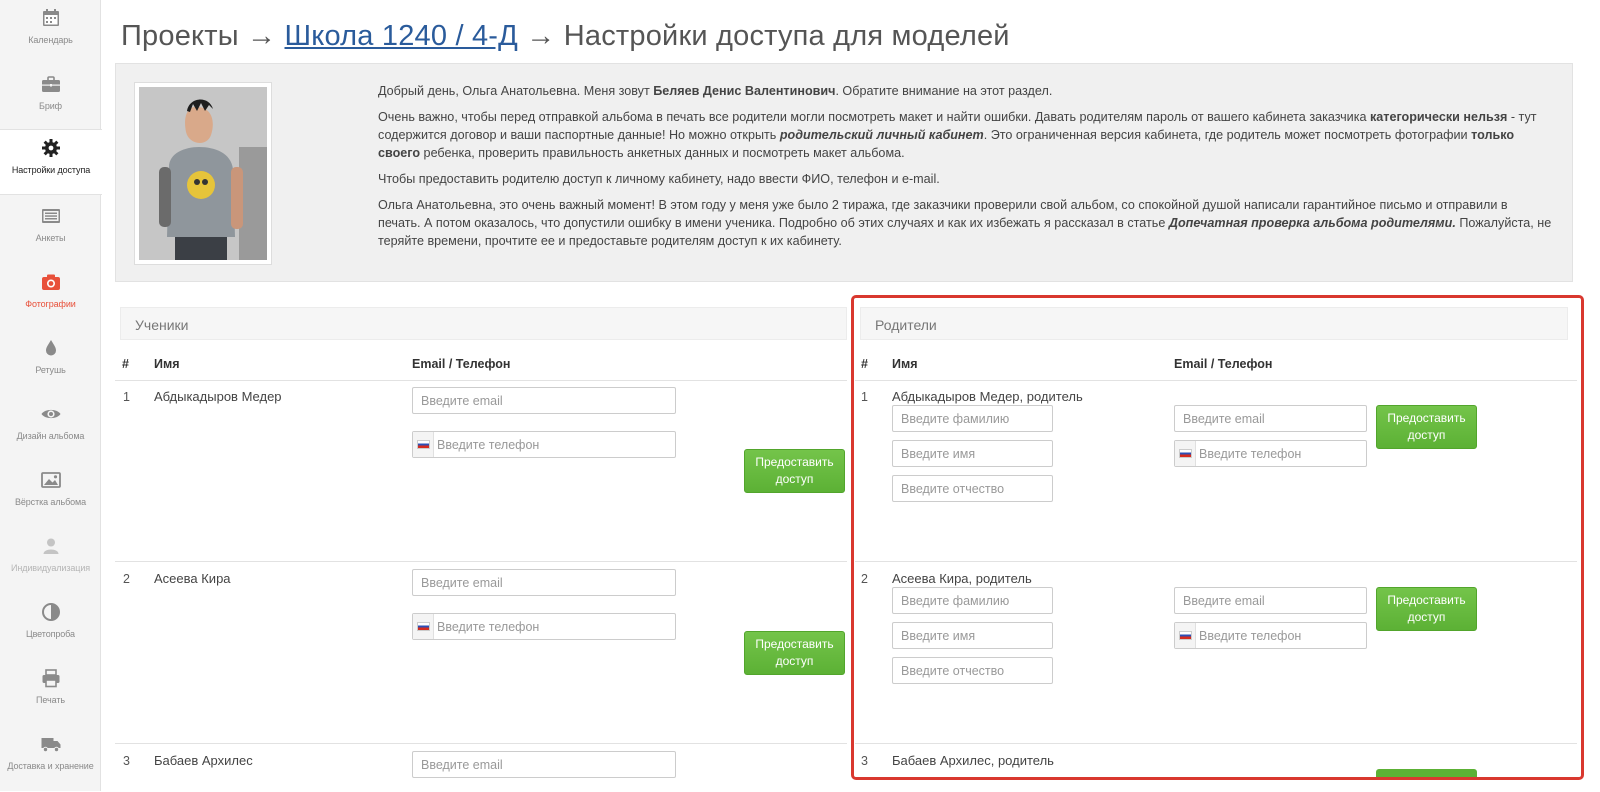  I want to click on student-row-num: 3, so click(126, 761).